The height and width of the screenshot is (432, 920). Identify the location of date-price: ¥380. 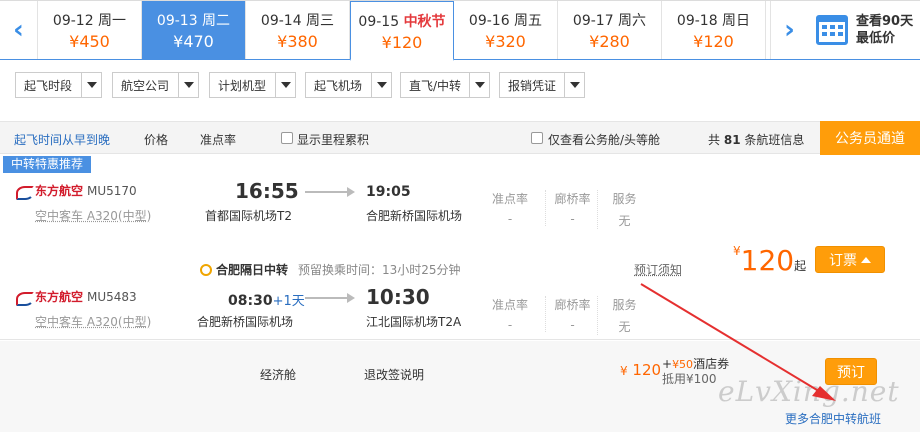
(297, 41).